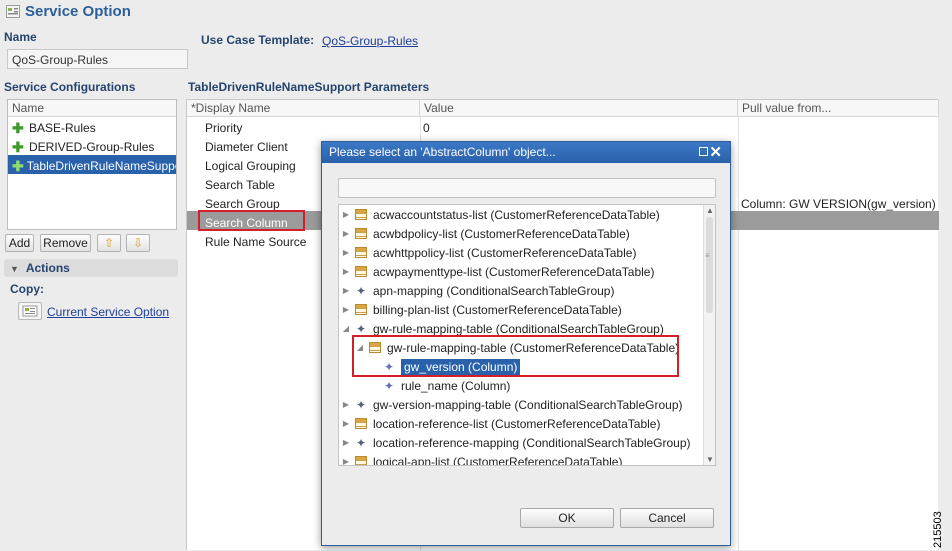  I want to click on close-icon: ✕, so click(715, 152).